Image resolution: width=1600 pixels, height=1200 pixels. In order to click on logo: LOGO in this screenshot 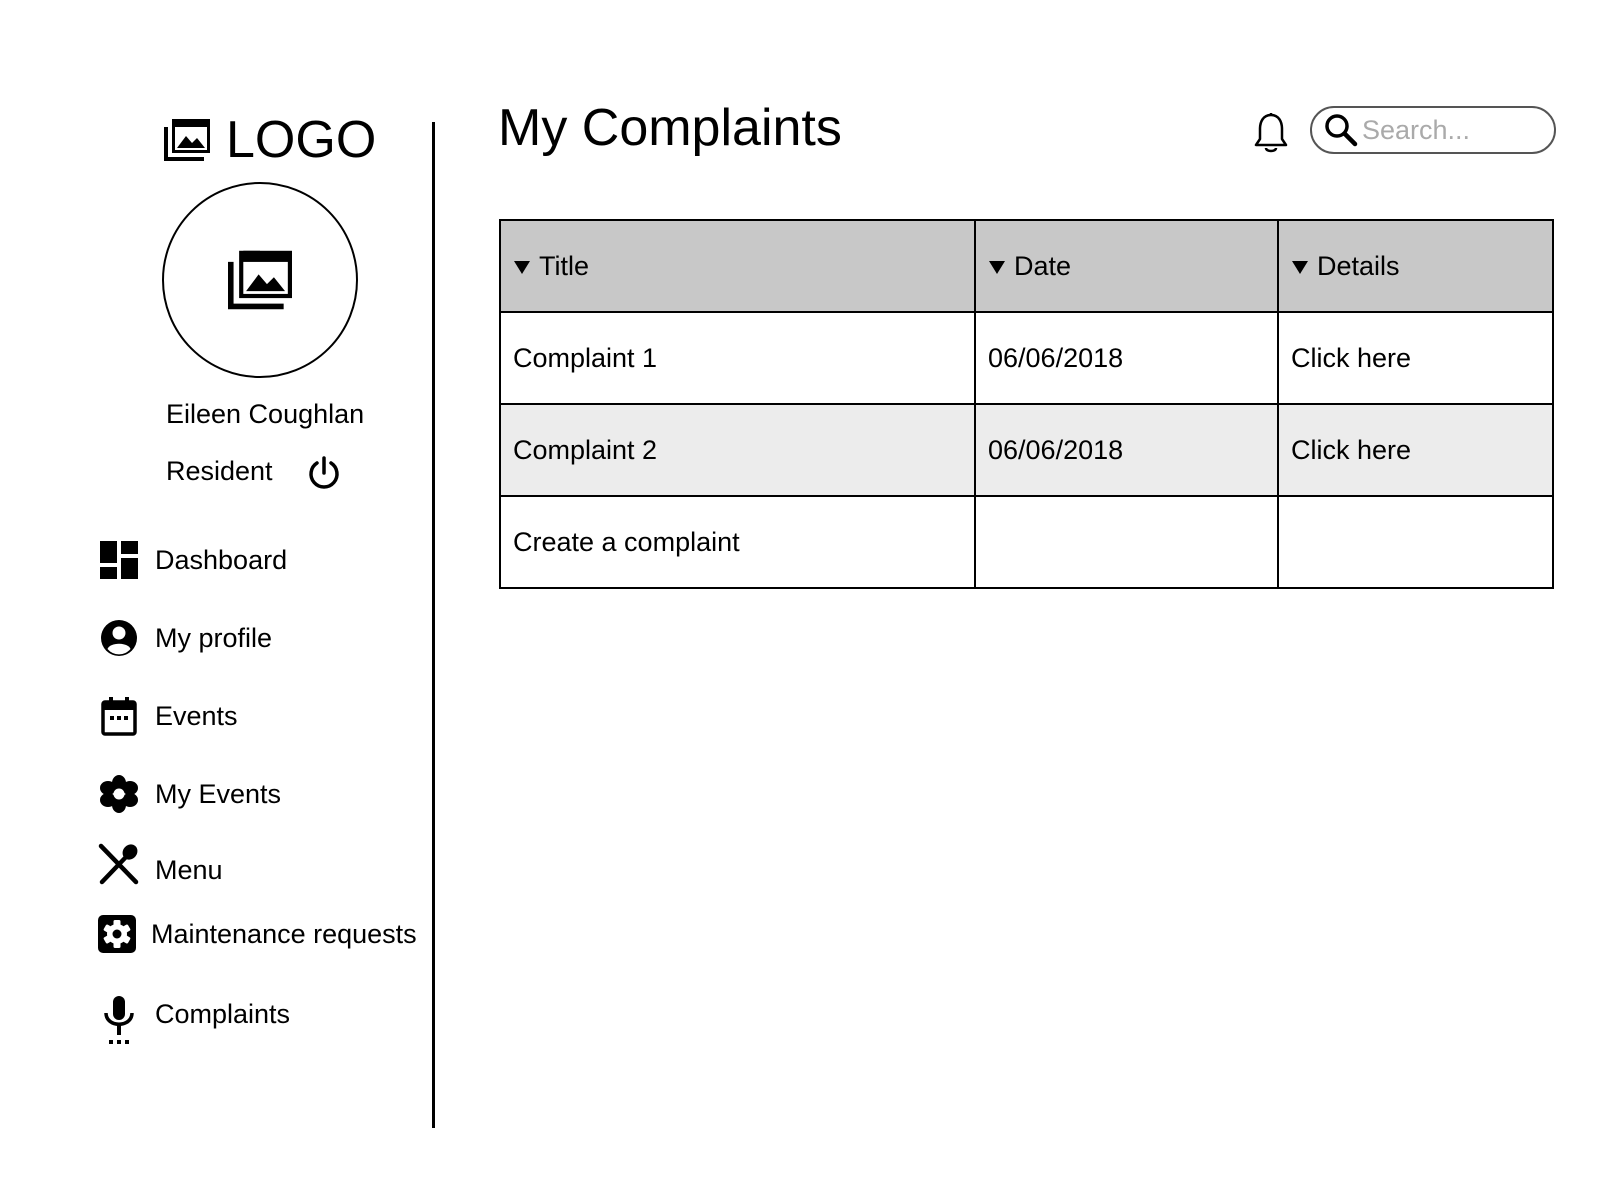, I will do `click(269, 140)`.